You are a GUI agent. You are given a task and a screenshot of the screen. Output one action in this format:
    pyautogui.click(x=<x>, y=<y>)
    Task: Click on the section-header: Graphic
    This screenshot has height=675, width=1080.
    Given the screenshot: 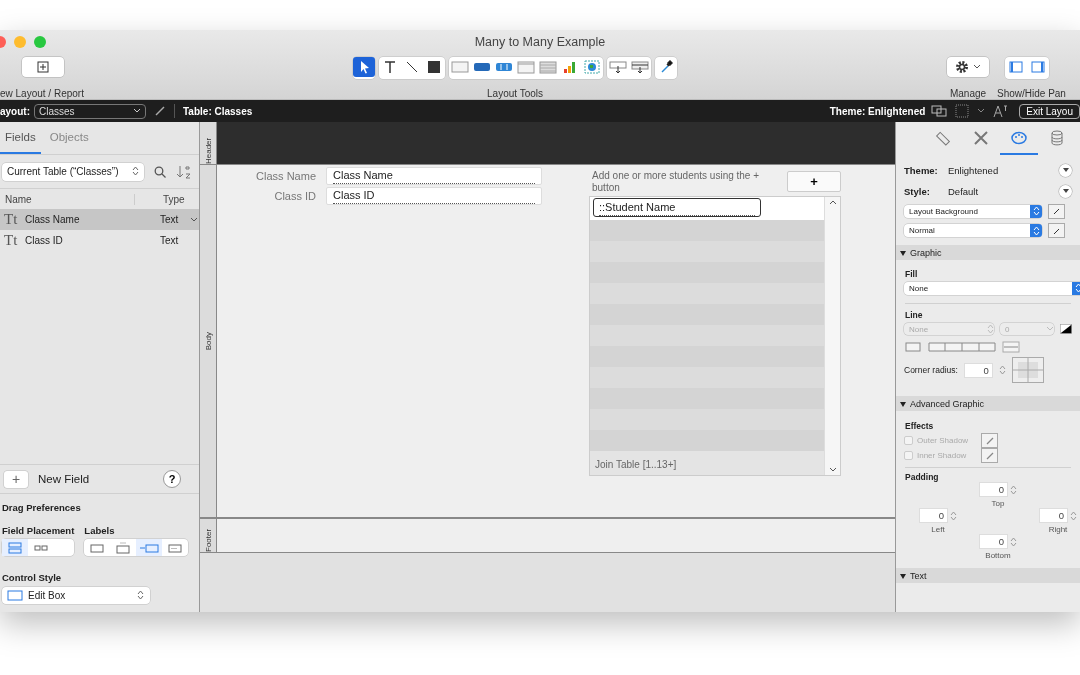 What is the action you would take?
    pyautogui.click(x=988, y=252)
    